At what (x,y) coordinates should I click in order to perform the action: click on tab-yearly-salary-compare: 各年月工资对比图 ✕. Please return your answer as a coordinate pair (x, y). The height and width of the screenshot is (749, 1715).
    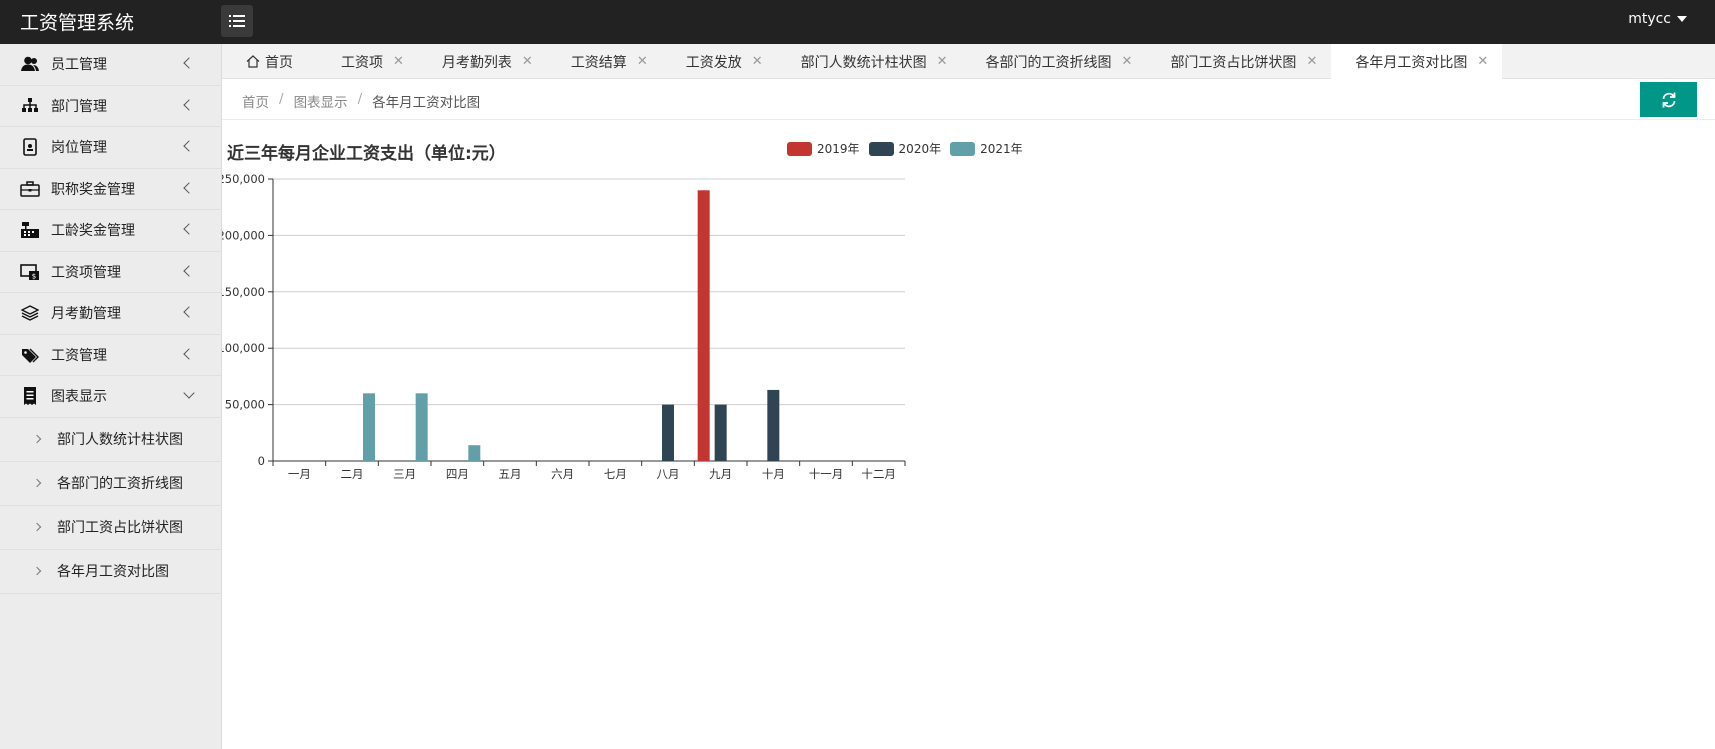
    Looking at the image, I should click on (1417, 61).